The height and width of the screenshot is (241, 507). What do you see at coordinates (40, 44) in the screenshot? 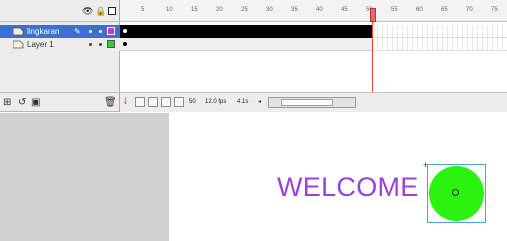
I see `layer-name: Layer 1` at bounding box center [40, 44].